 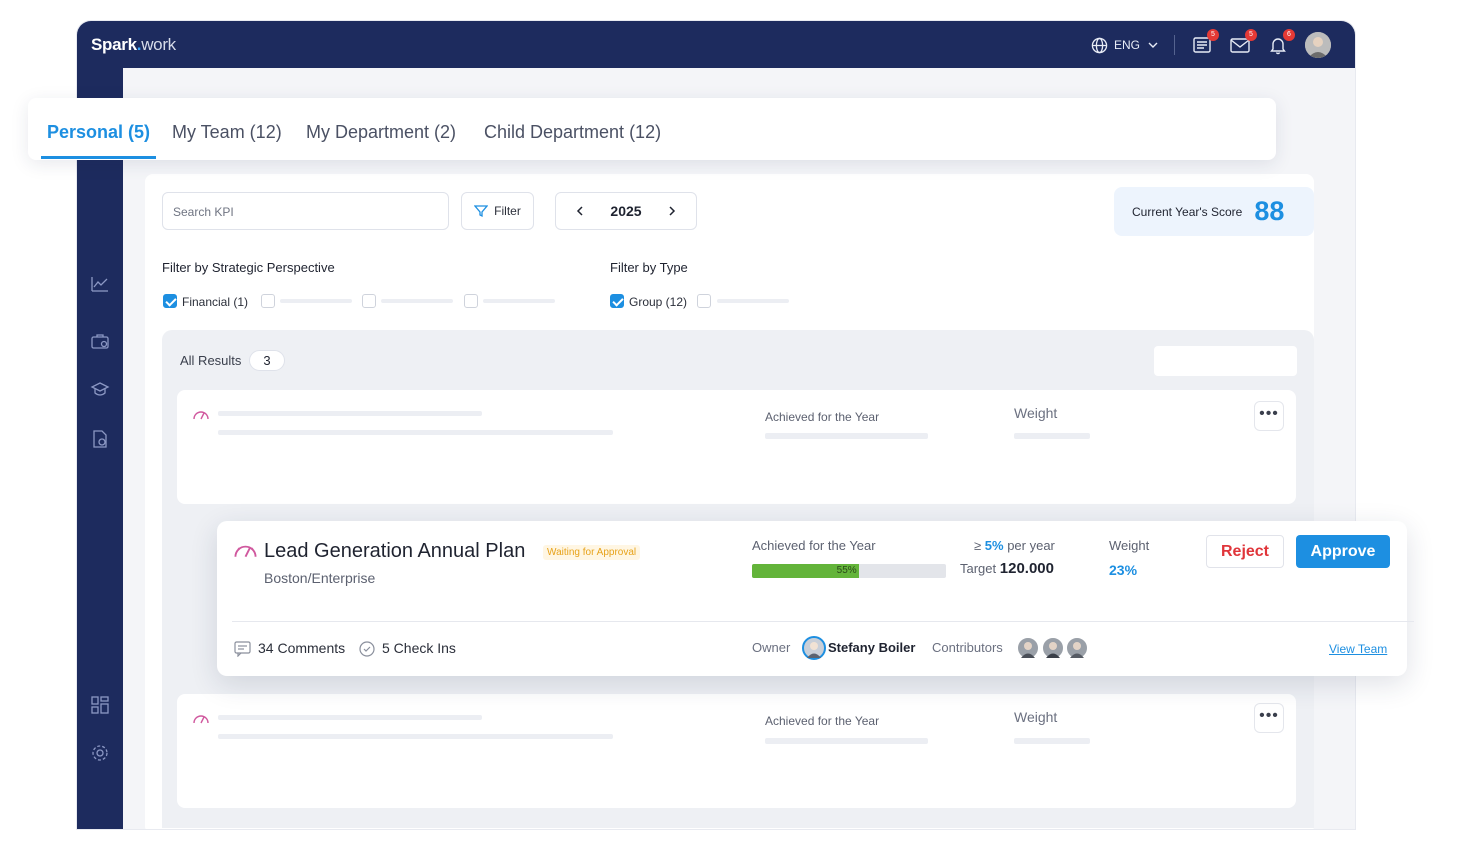 What do you see at coordinates (716, 44) in the screenshot?
I see `top-bar: Spark.work ENG 5 5 6` at bounding box center [716, 44].